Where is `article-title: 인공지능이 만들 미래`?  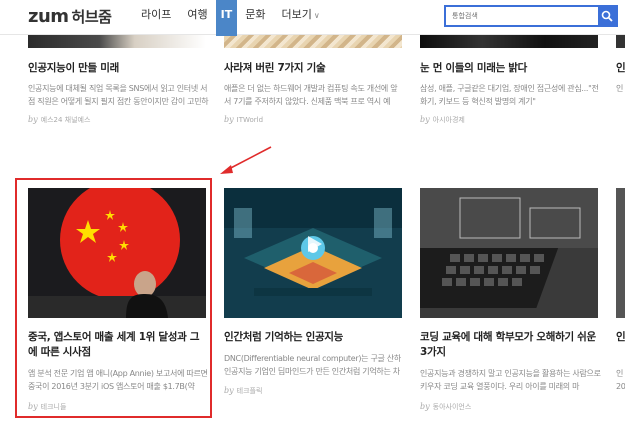 article-title: 인공지능이 만들 미래 is located at coordinates (119, 68).